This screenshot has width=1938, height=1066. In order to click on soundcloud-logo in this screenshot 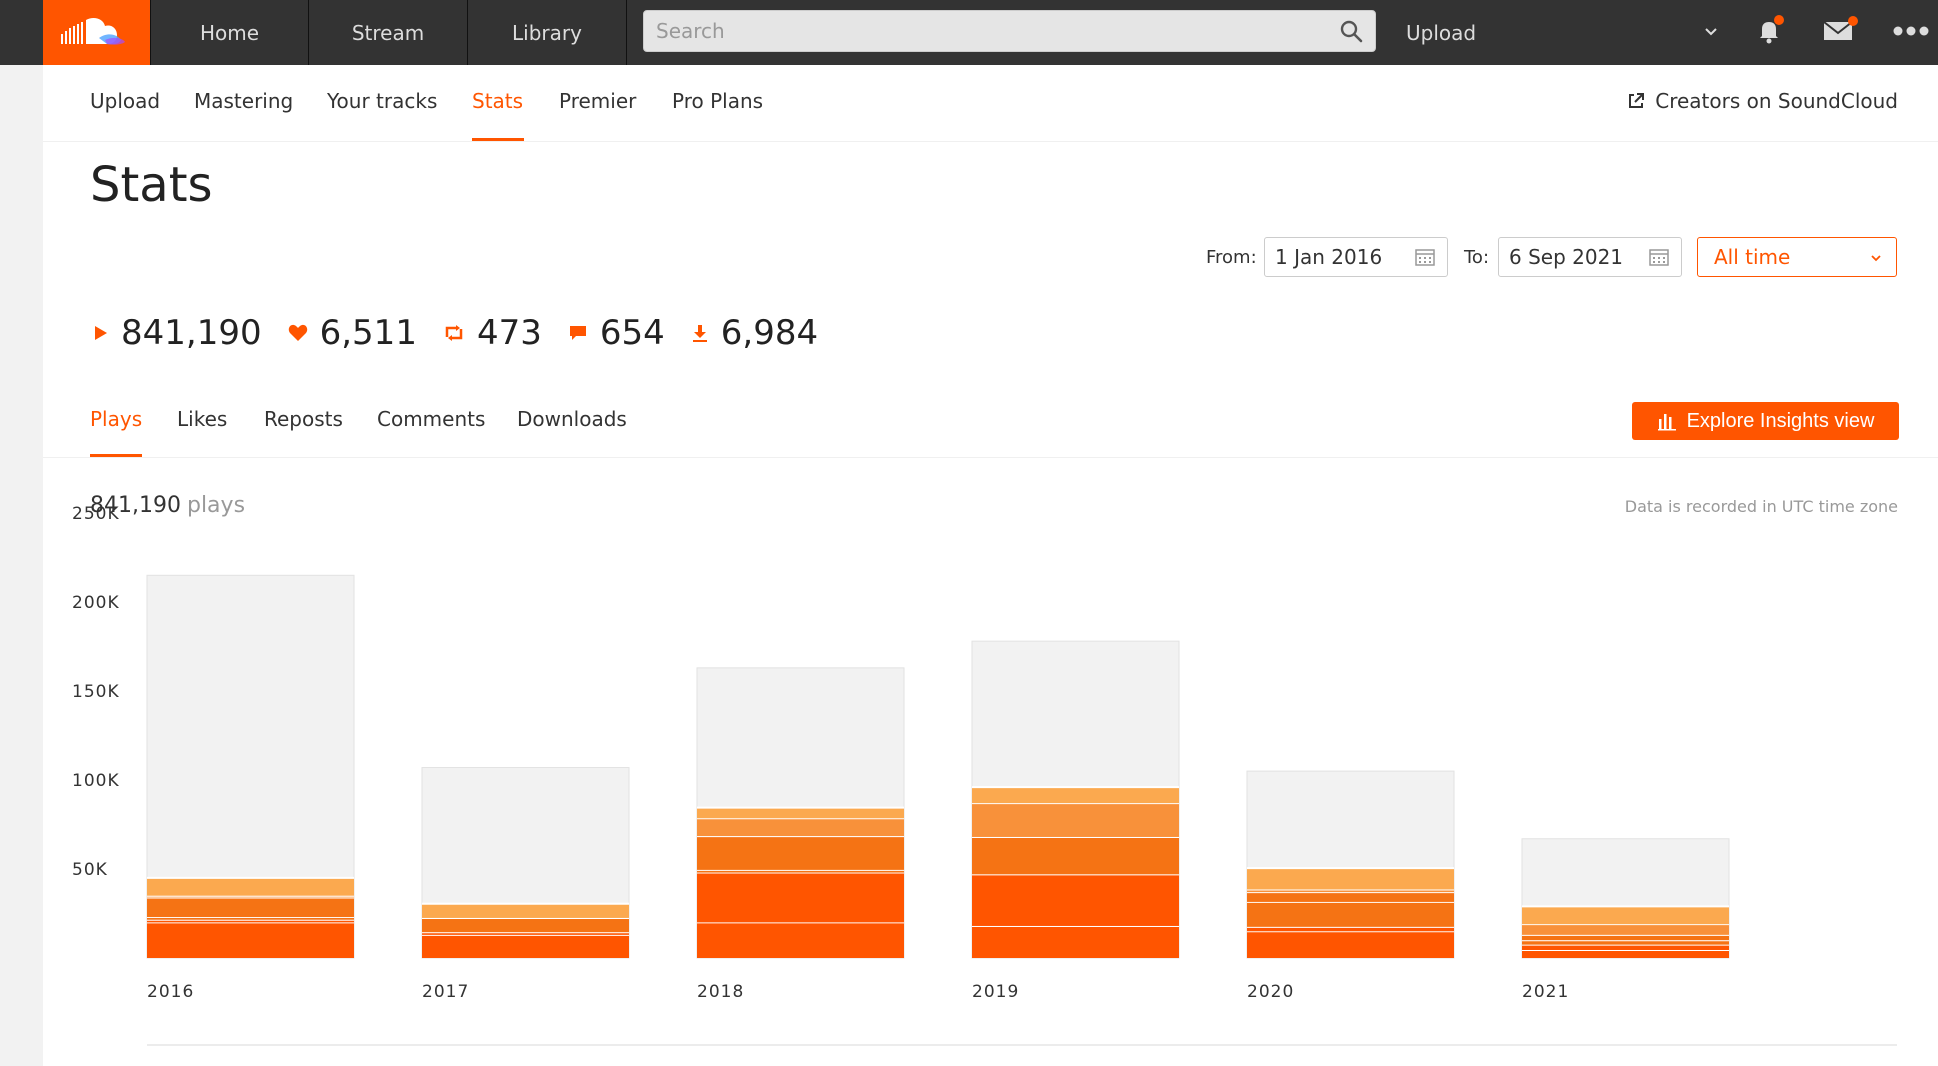, I will do `click(96, 32)`.